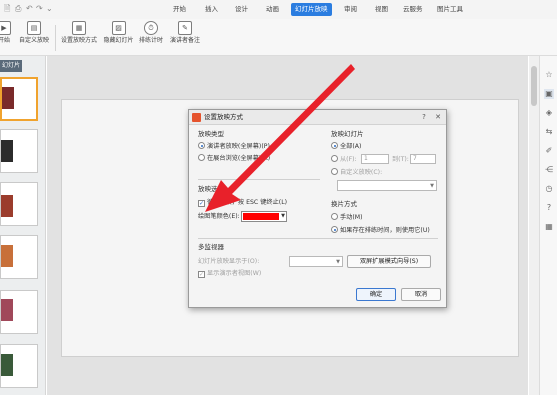  I want to click on slide-thumbnail-panel: 幻灯片, so click(23, 225).